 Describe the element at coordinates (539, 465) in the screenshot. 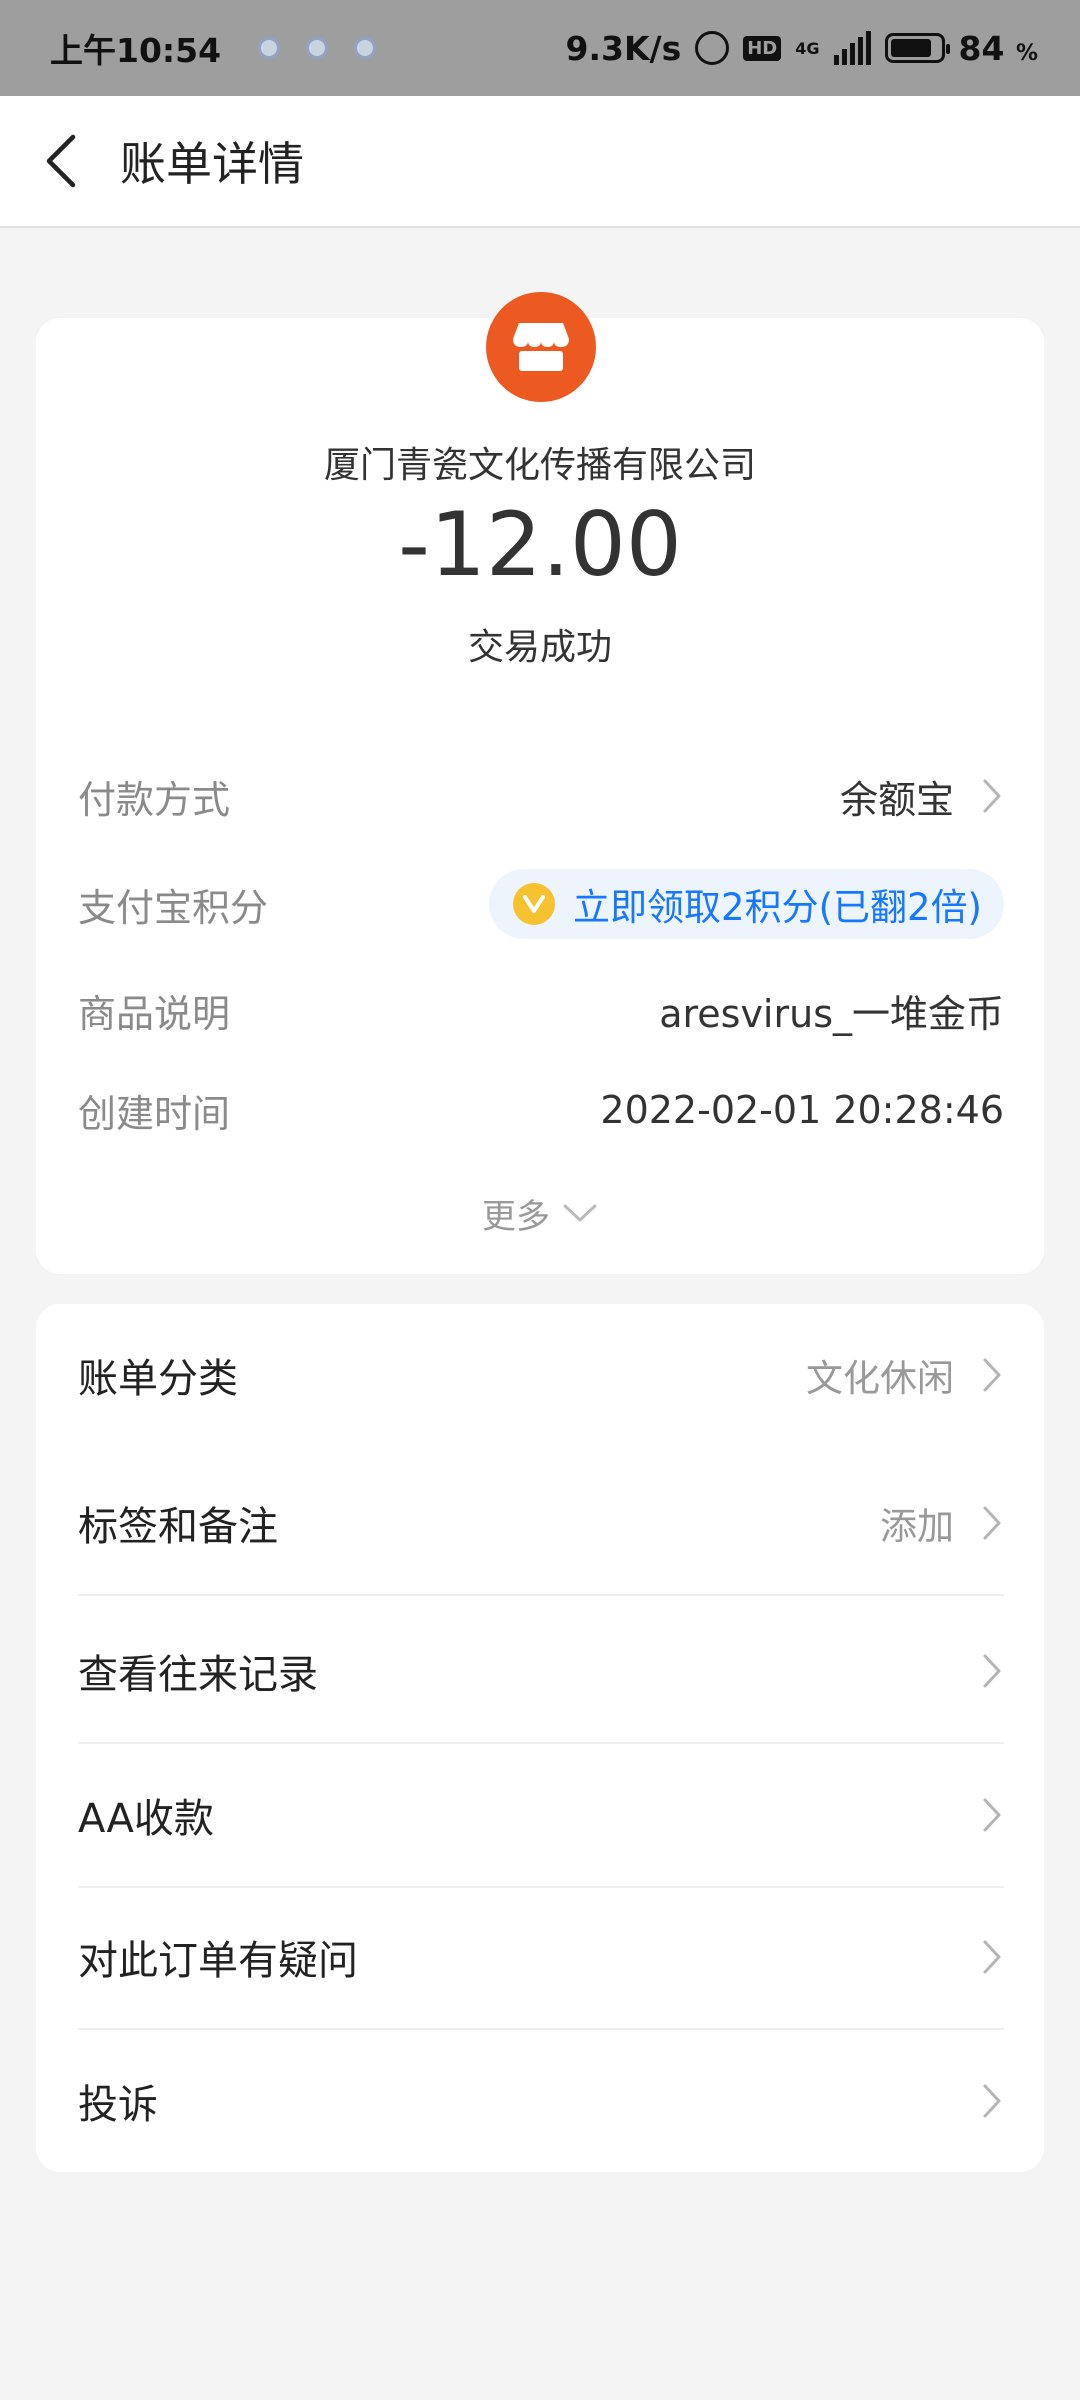

I see `merchant-name: 厦门青瓷文化传播有限公司` at that location.